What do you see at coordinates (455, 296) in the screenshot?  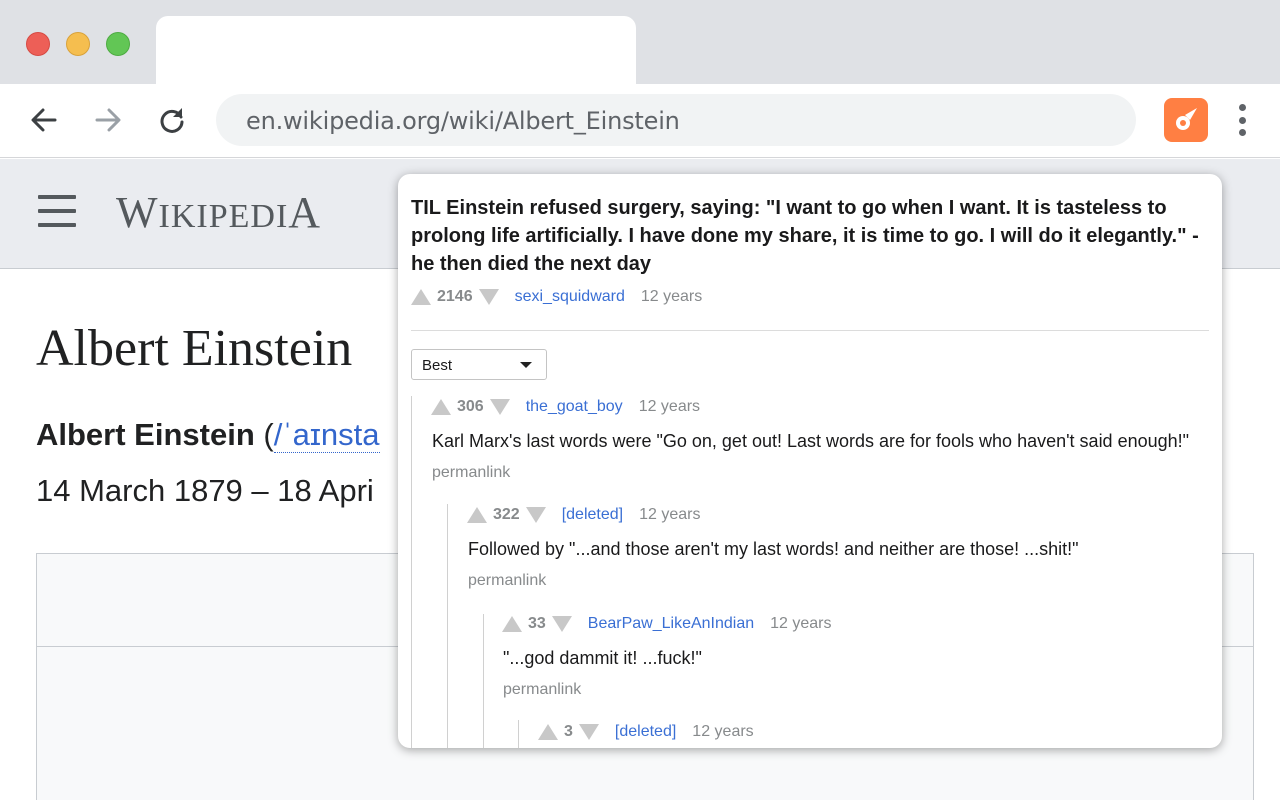 I see `post-score: 2146` at bounding box center [455, 296].